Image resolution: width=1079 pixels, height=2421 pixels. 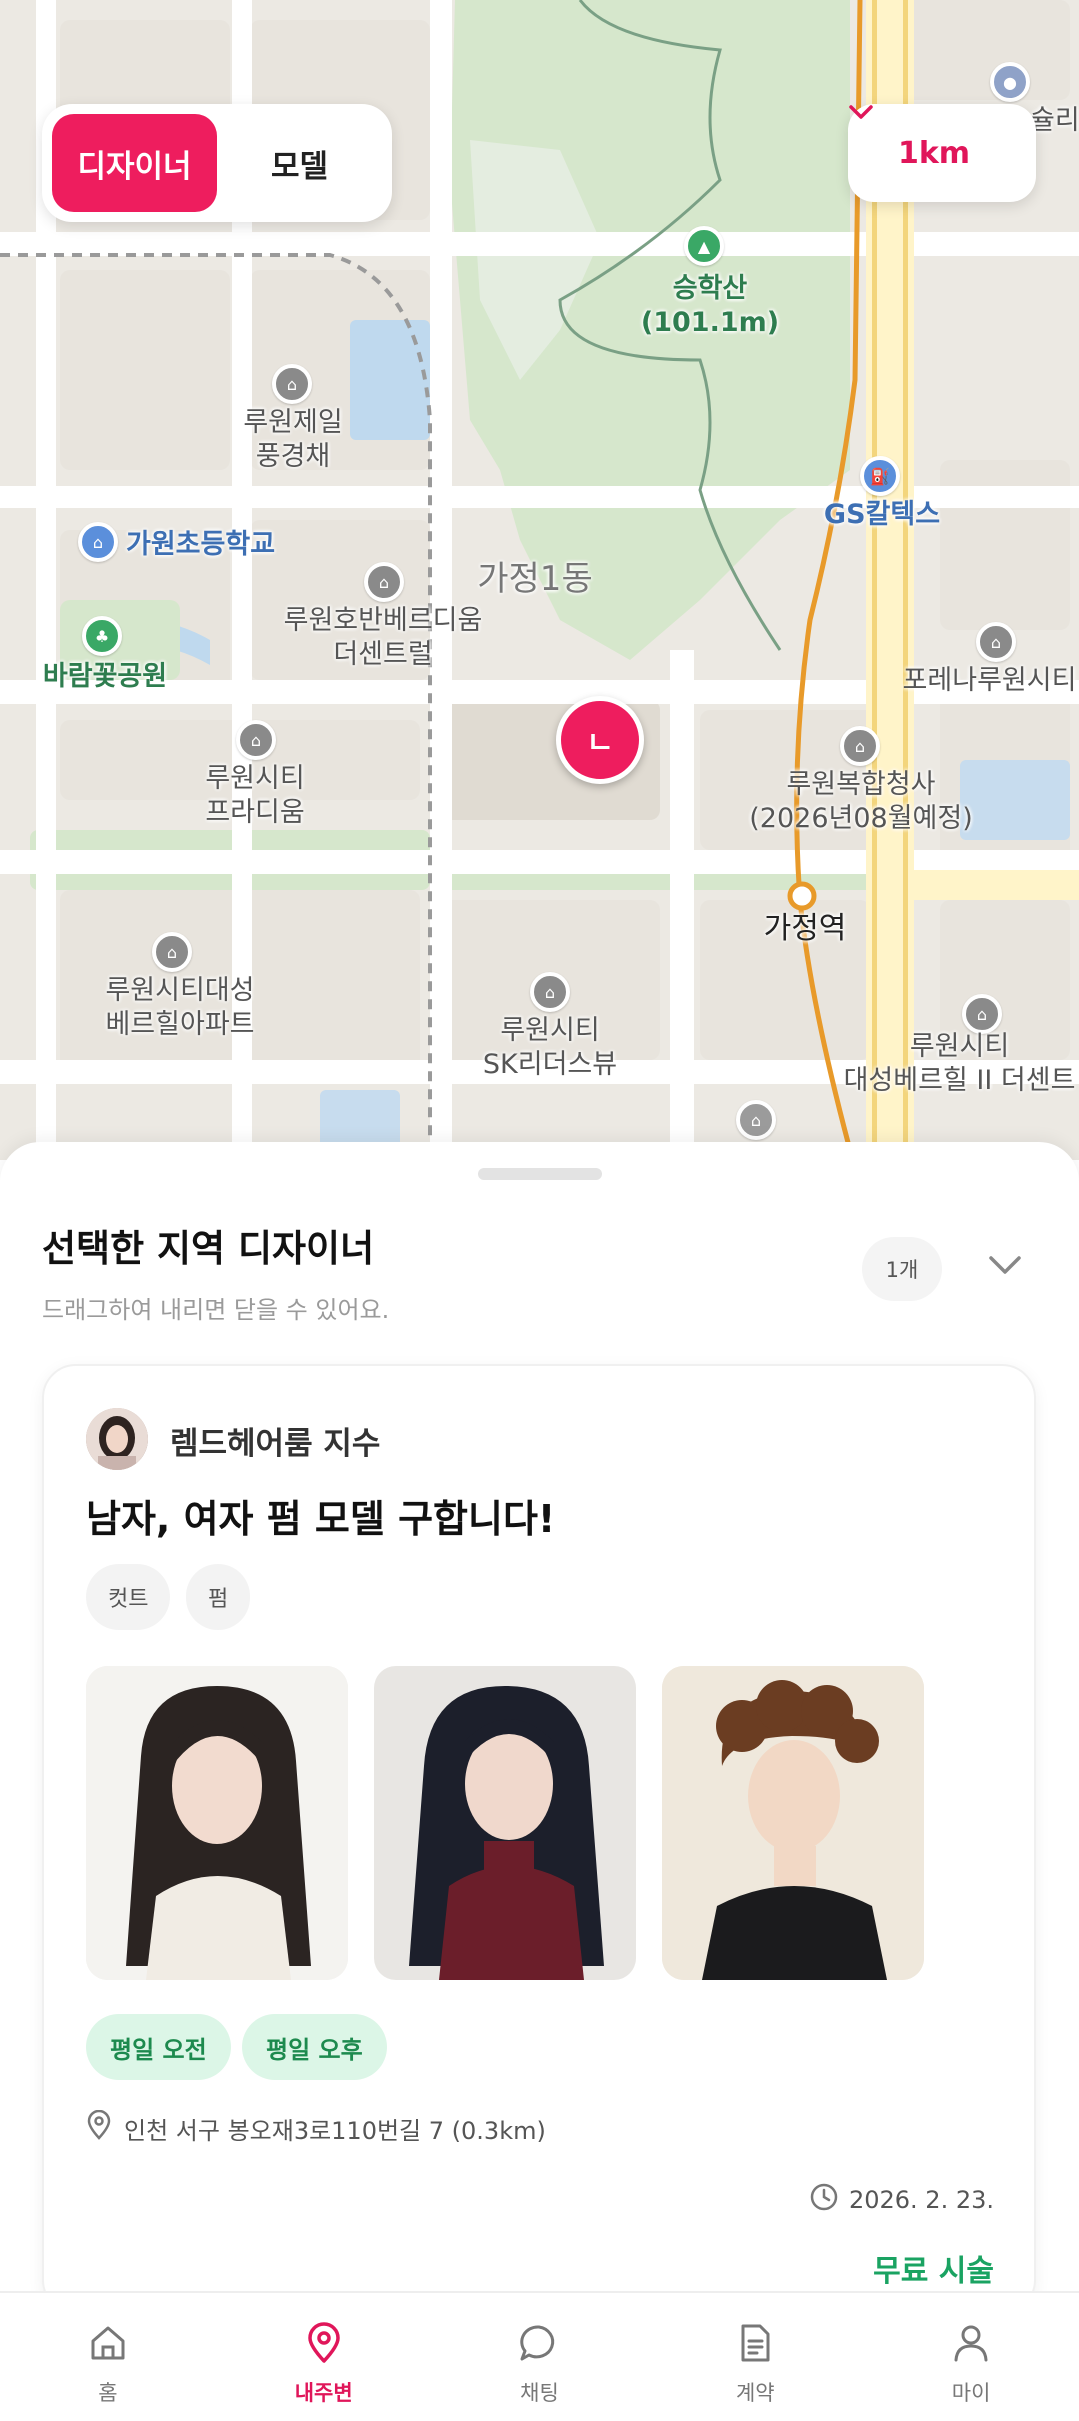 I want to click on pin-icon: ●, so click(x=1010, y=82).